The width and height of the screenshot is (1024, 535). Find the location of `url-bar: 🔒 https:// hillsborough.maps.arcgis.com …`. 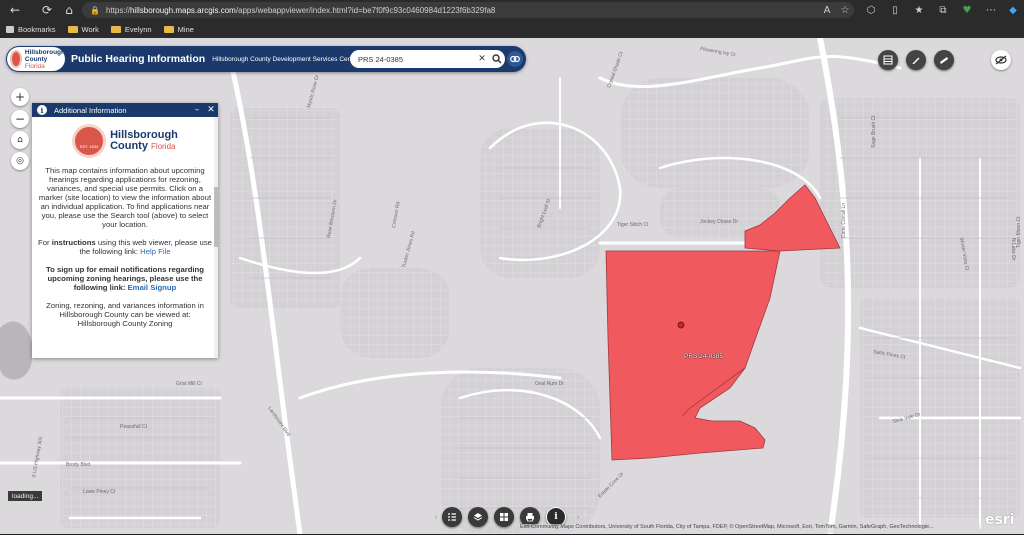

url-bar: 🔒 https:// hillsborough.maps.arcgis.com … is located at coordinates (468, 10).